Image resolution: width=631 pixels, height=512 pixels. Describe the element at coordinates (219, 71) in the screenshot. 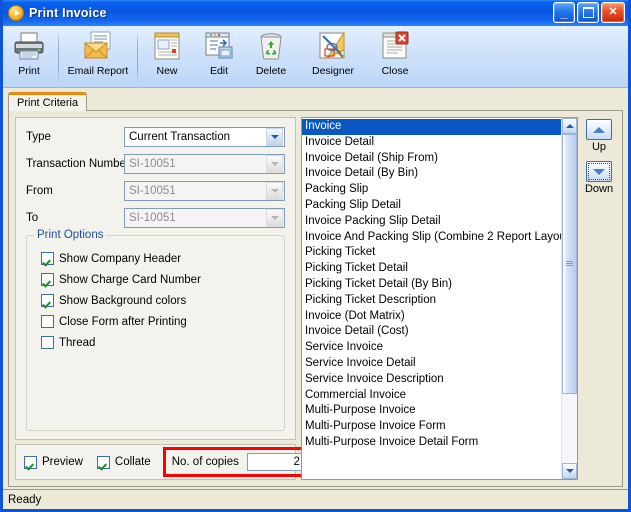

I see `toolbar-label: Edit` at that location.